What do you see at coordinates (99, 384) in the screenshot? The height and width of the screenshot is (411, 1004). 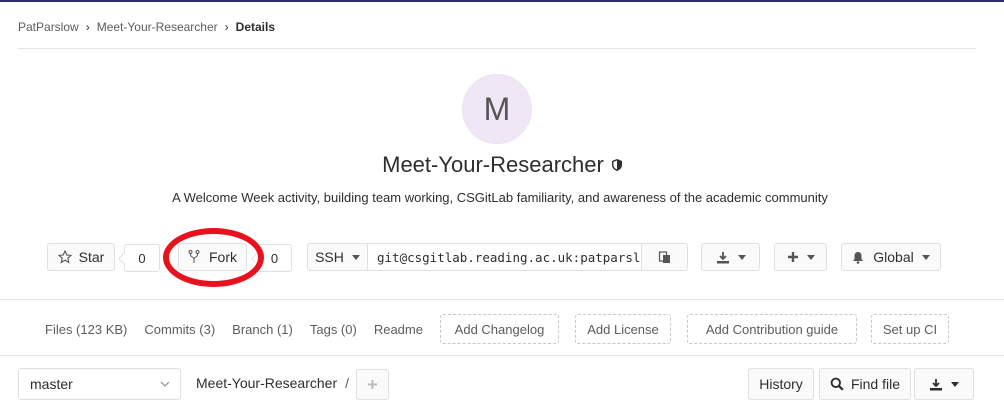 I see `branch-select: master` at bounding box center [99, 384].